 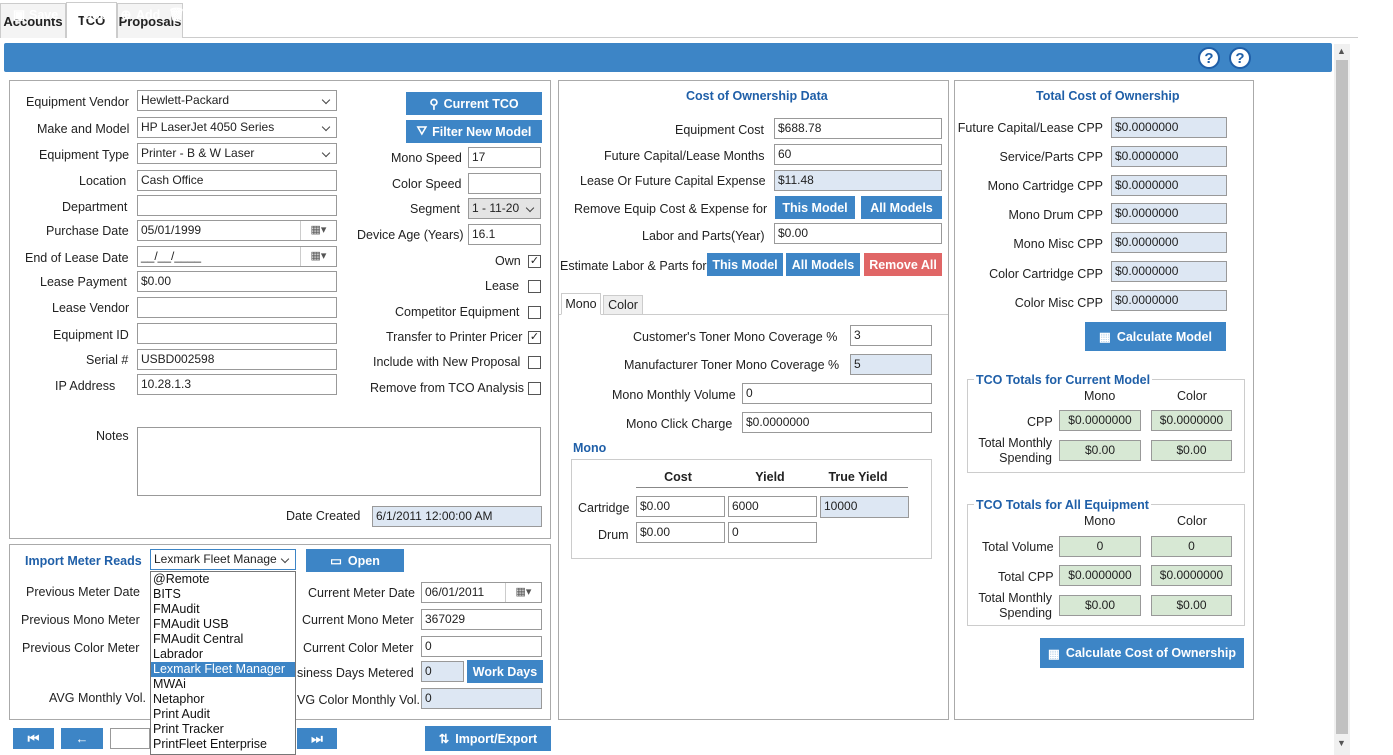 I want to click on import-export-button: ⇅ Import/Export, so click(x=488, y=738).